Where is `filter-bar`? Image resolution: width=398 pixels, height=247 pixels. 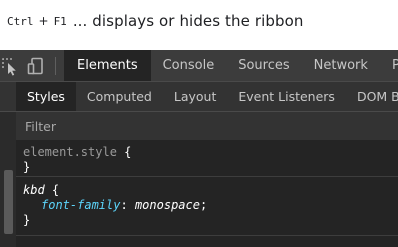 filter-bar is located at coordinates (207, 126).